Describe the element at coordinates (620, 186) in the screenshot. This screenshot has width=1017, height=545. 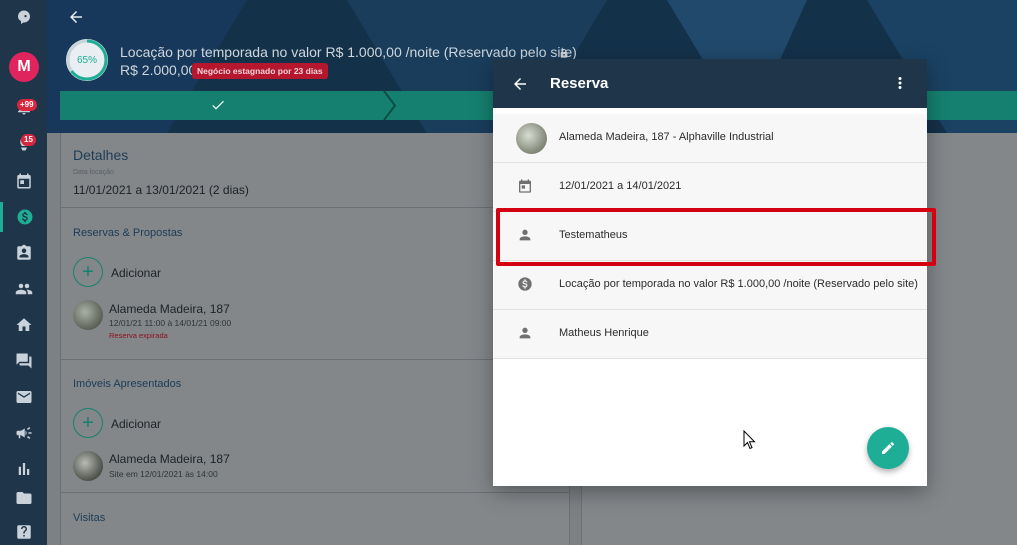
I see `row-text: 12/01/2021 a 14/01/2021` at that location.